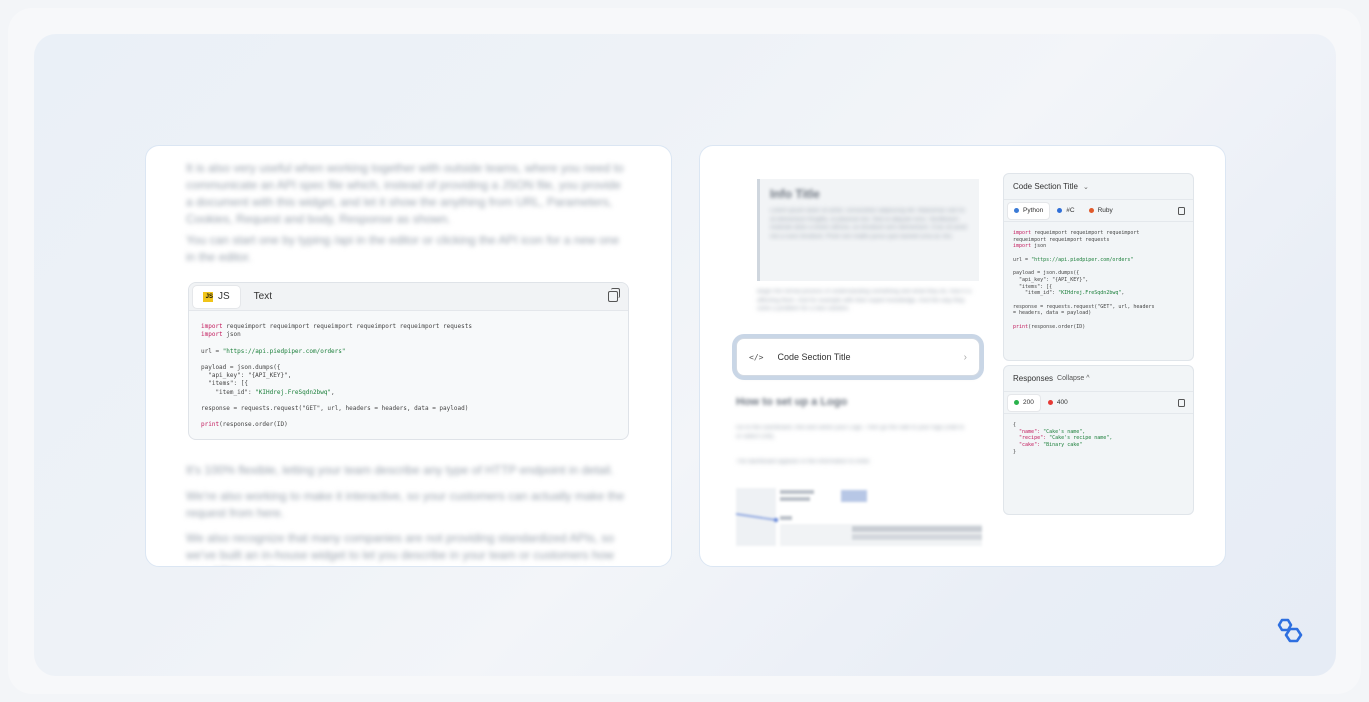 The height and width of the screenshot is (702, 1369). What do you see at coordinates (1052, 313) in the screenshot?
I see `code-sample-line: = headers, data = payload)` at bounding box center [1052, 313].